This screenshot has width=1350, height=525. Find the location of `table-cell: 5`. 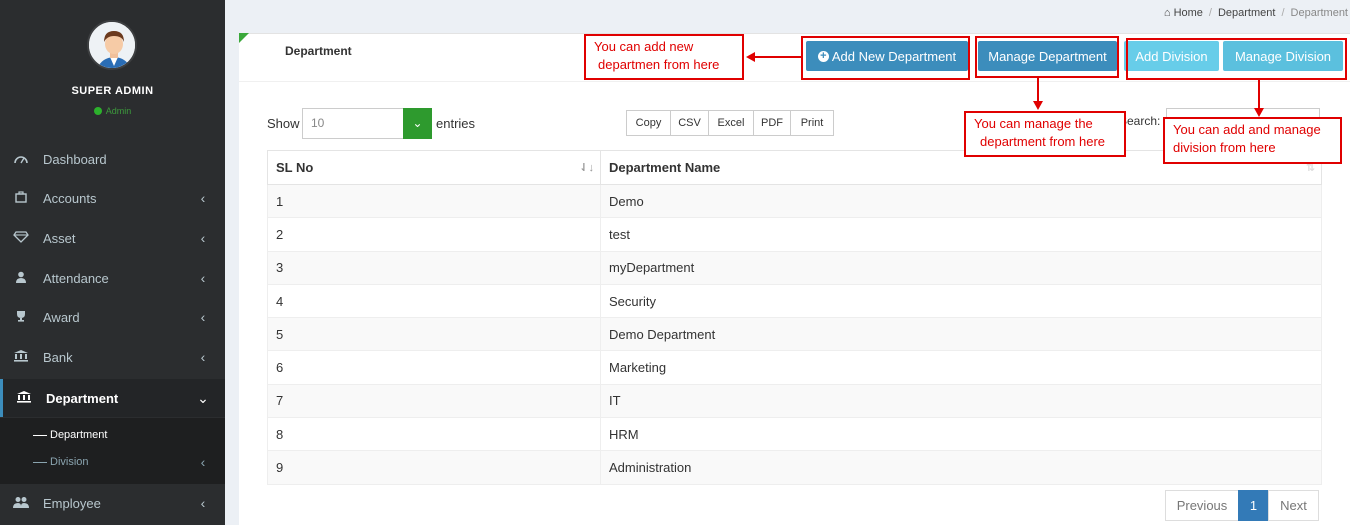

table-cell: 5 is located at coordinates (434, 334).